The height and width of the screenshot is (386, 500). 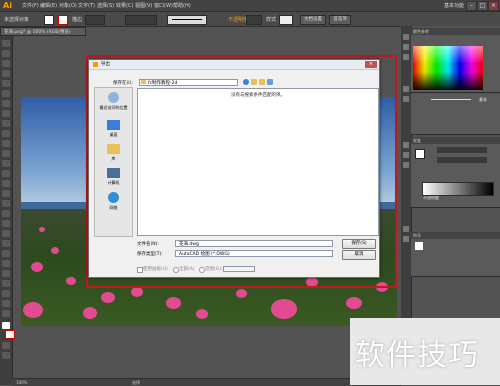 What do you see at coordinates (113, 162) in the screenshot?
I see `places-bar: 最近访问的位置 桌面 库 计算机 网络` at bounding box center [113, 162].